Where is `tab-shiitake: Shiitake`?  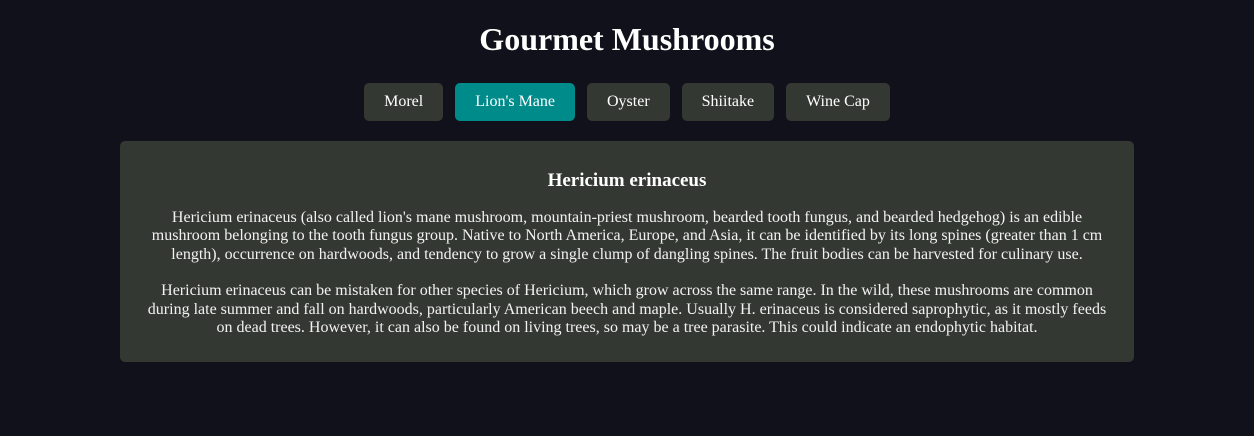 tab-shiitake: Shiitake is located at coordinates (728, 102).